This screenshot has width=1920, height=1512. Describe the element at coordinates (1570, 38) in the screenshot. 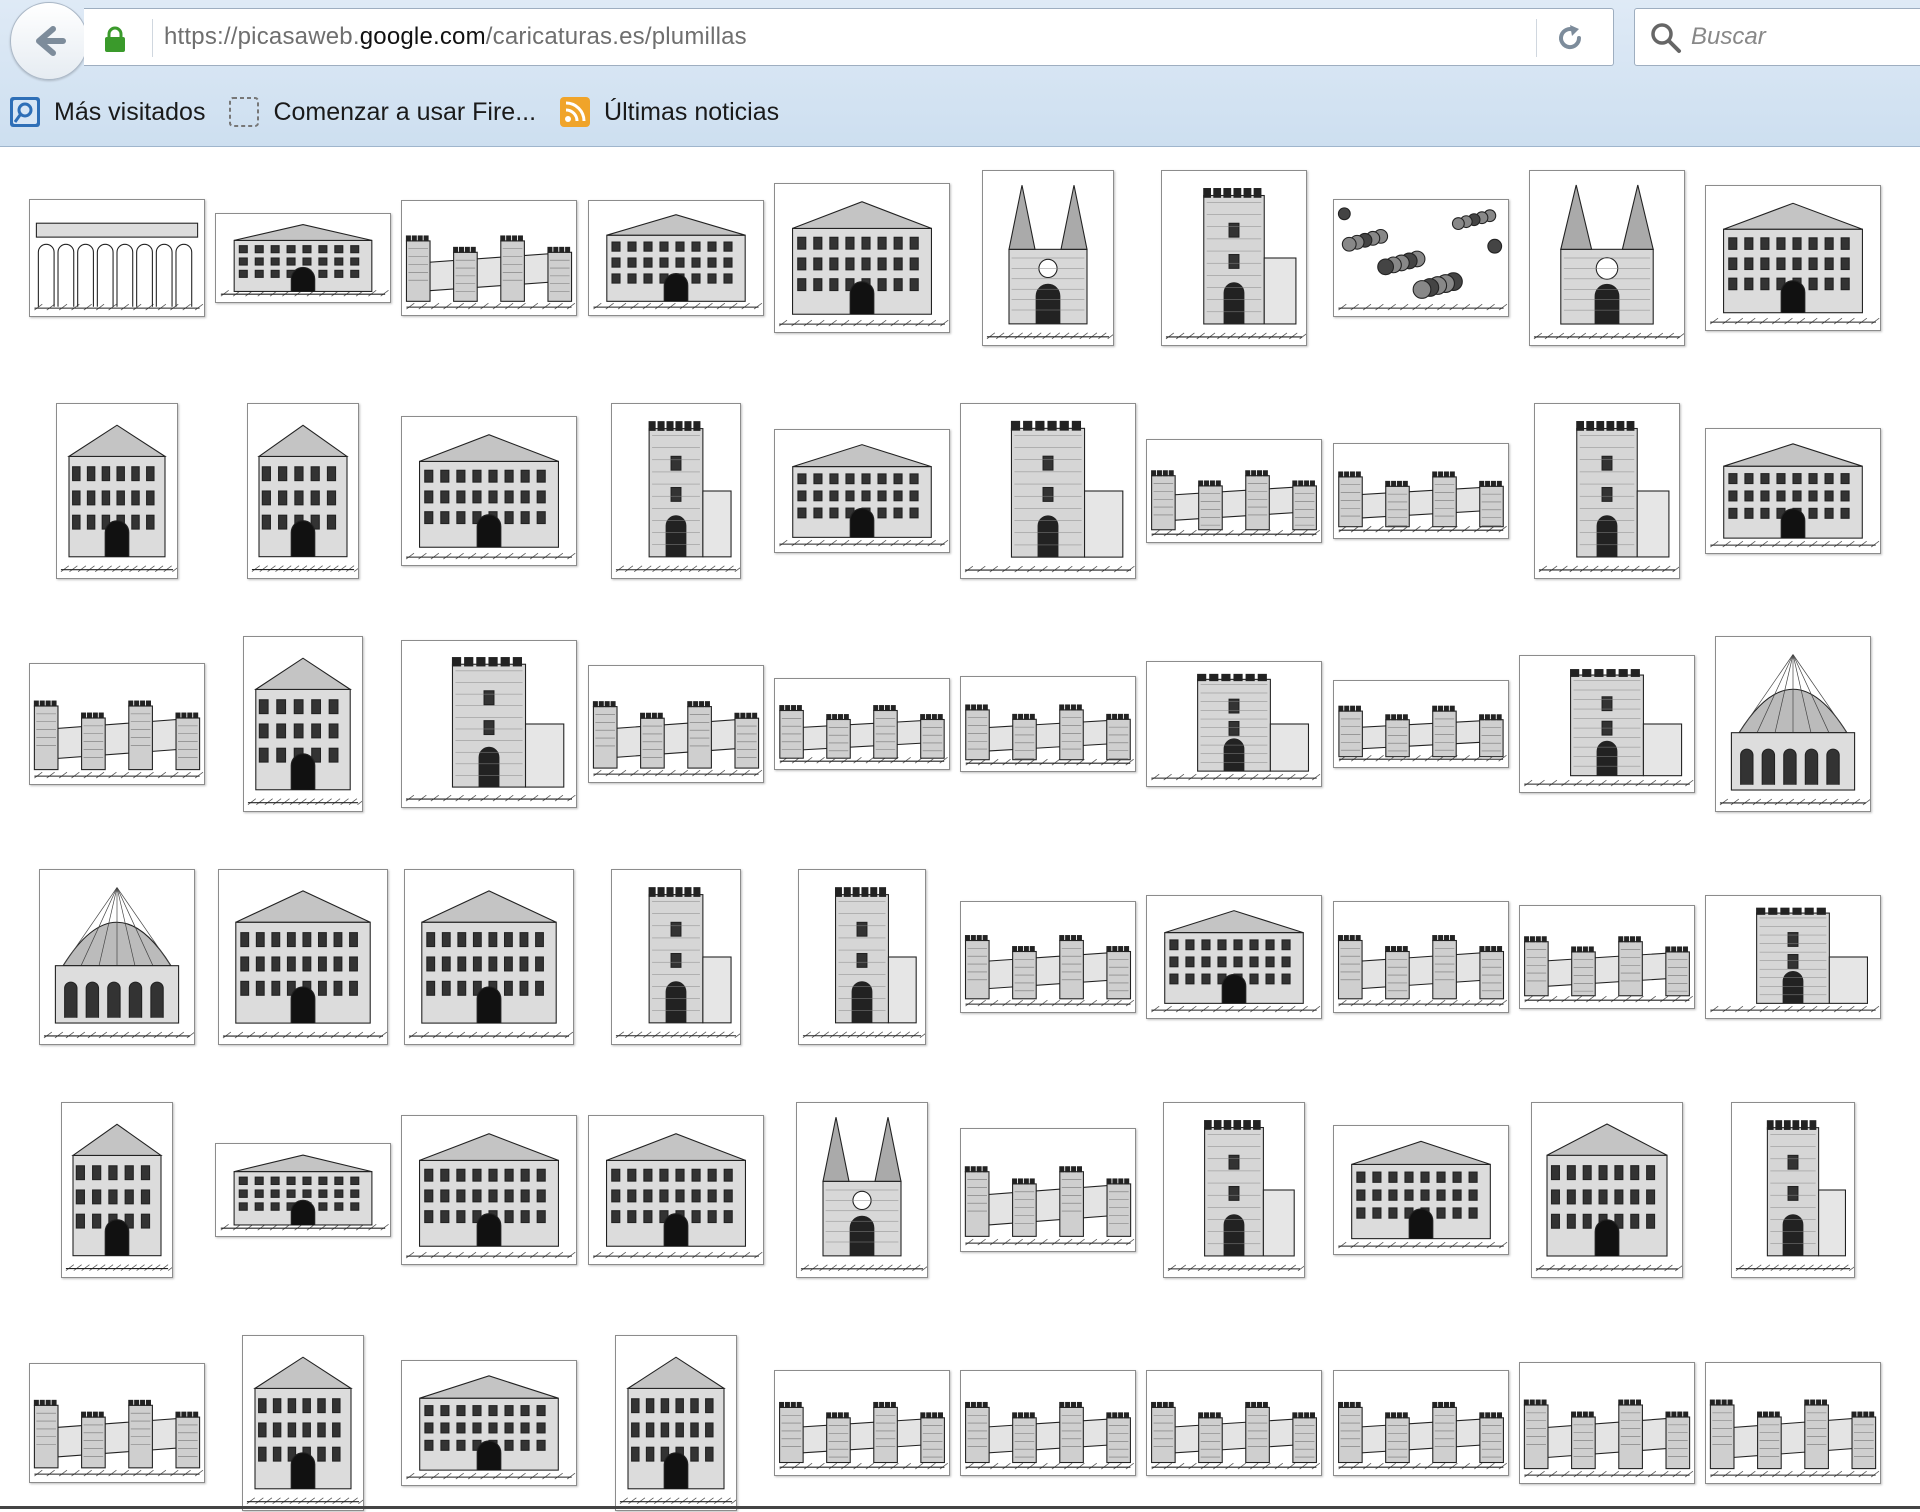

I see `reload-icon` at that location.